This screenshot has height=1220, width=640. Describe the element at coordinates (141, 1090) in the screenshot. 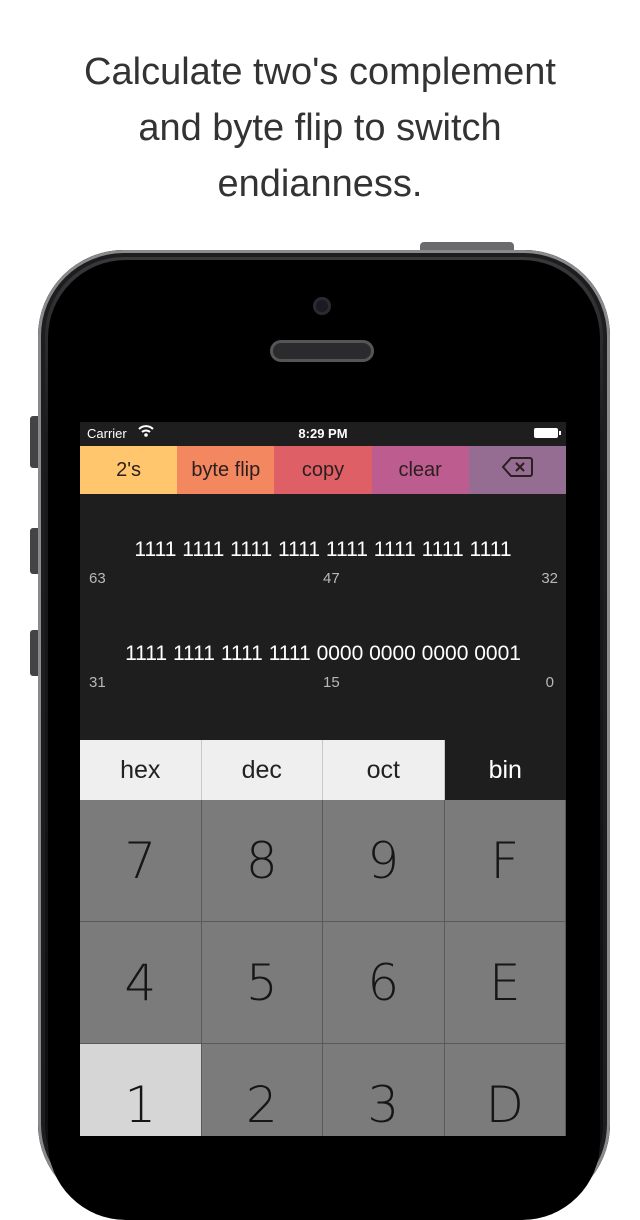

I see `key-1: 1` at that location.